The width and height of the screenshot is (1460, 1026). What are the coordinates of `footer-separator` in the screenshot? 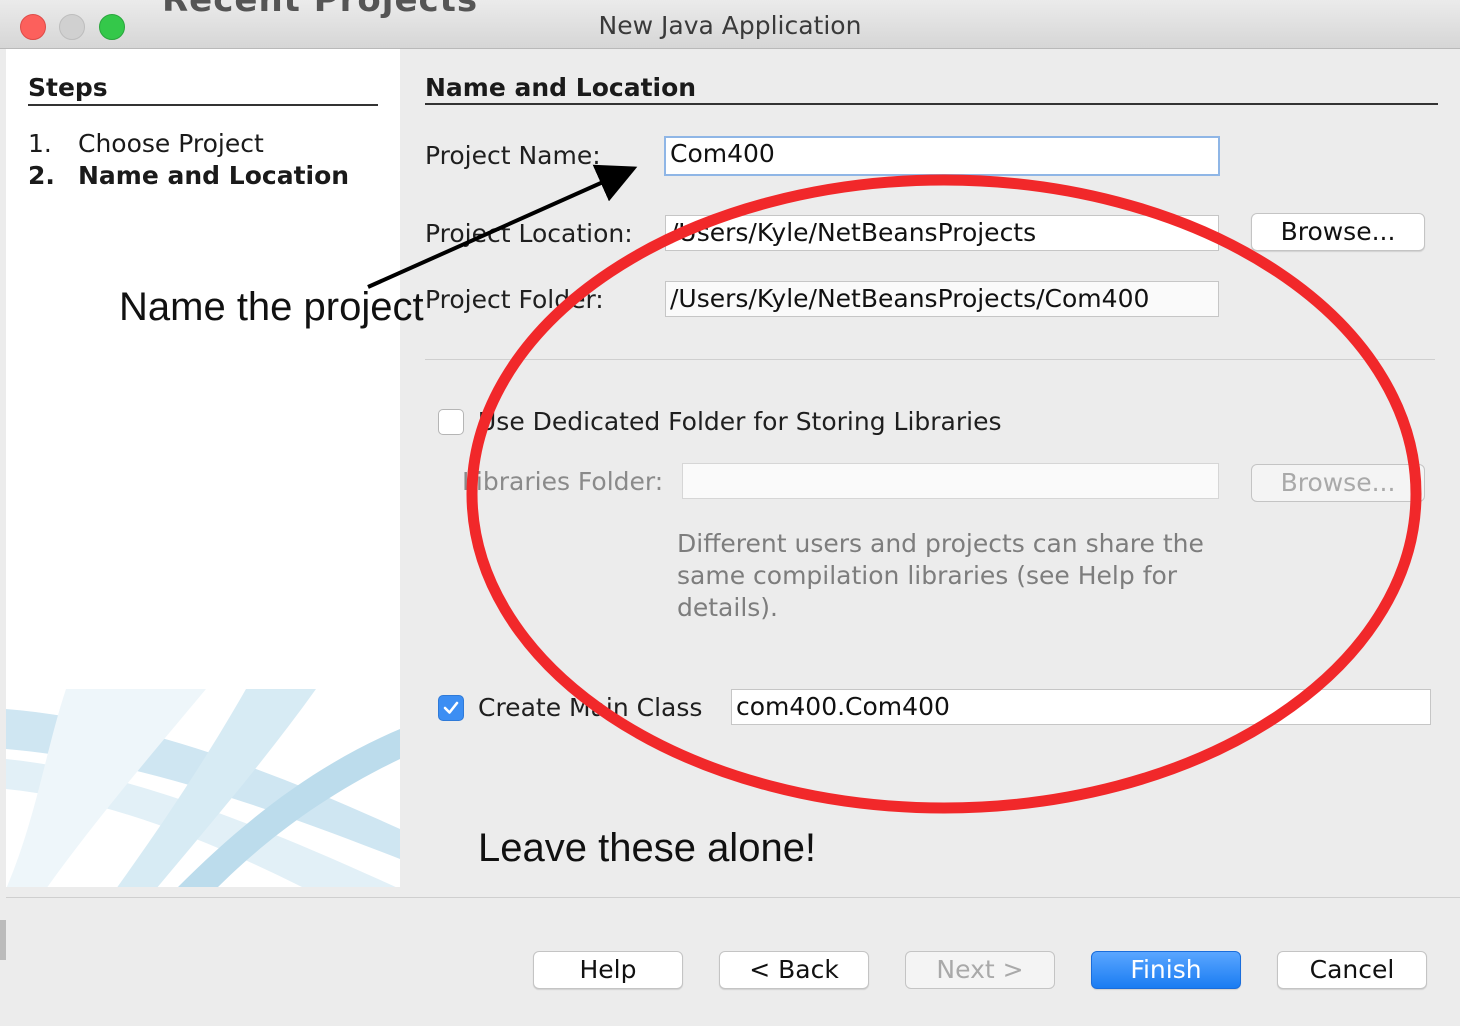 It's located at (733, 897).